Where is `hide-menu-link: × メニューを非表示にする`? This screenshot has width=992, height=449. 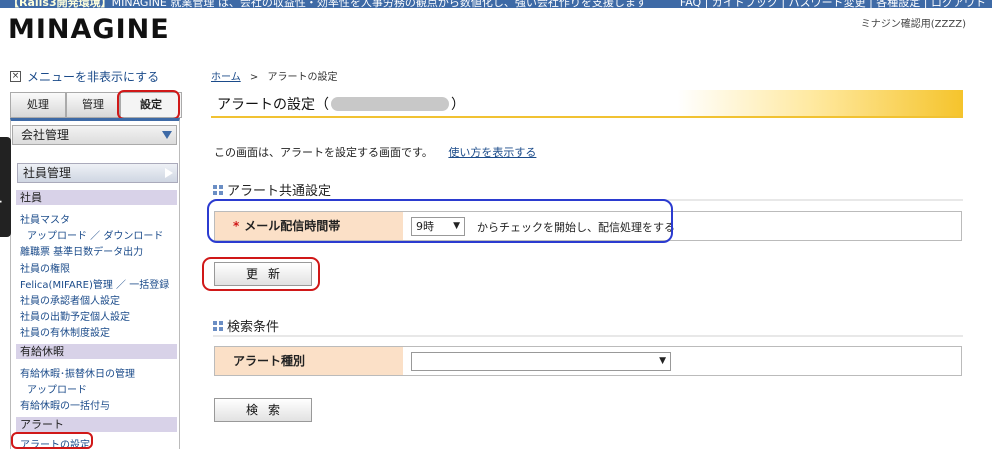 hide-menu-link: × メニューを非表示にする is located at coordinates (84, 76).